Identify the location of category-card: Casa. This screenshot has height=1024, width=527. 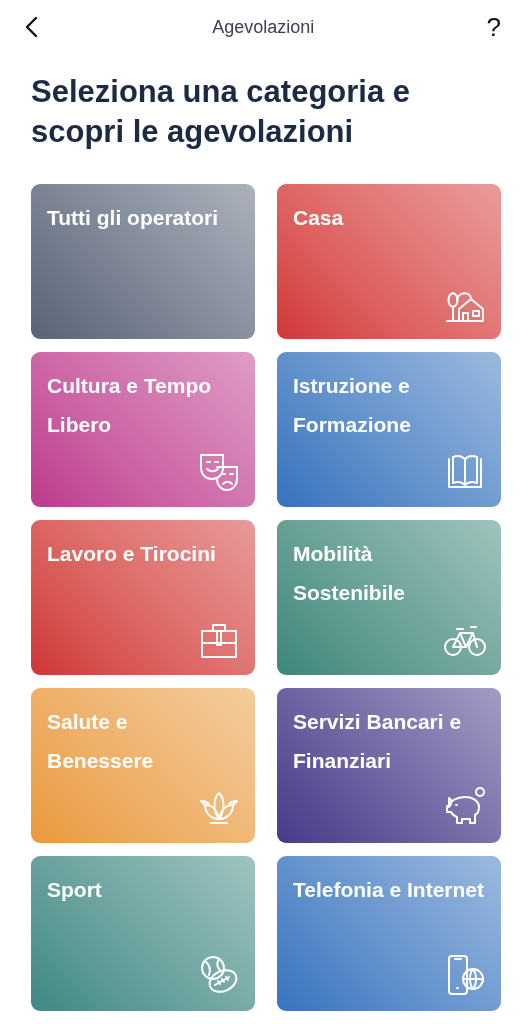
(389, 261).